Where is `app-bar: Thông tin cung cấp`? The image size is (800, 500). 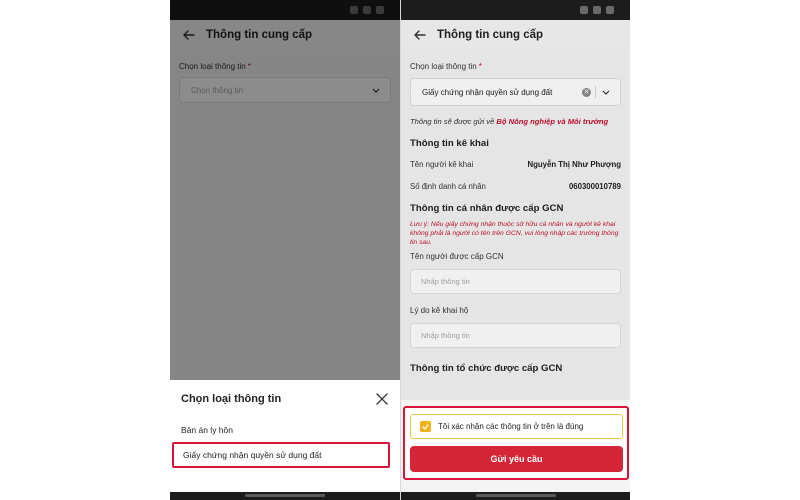 app-bar: Thông tin cung cấp is located at coordinates (515, 35).